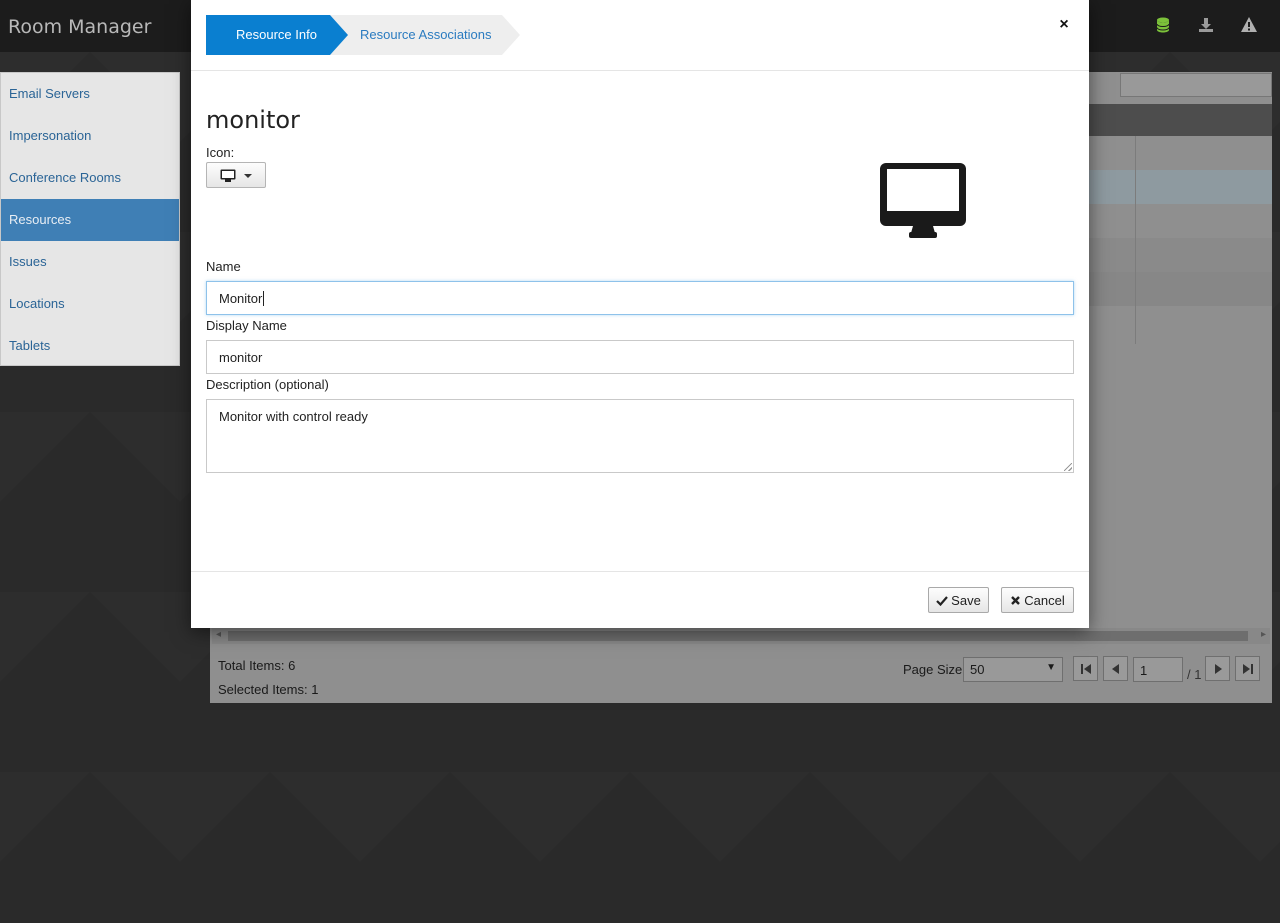  I want to click on save-label: Save, so click(966, 600).